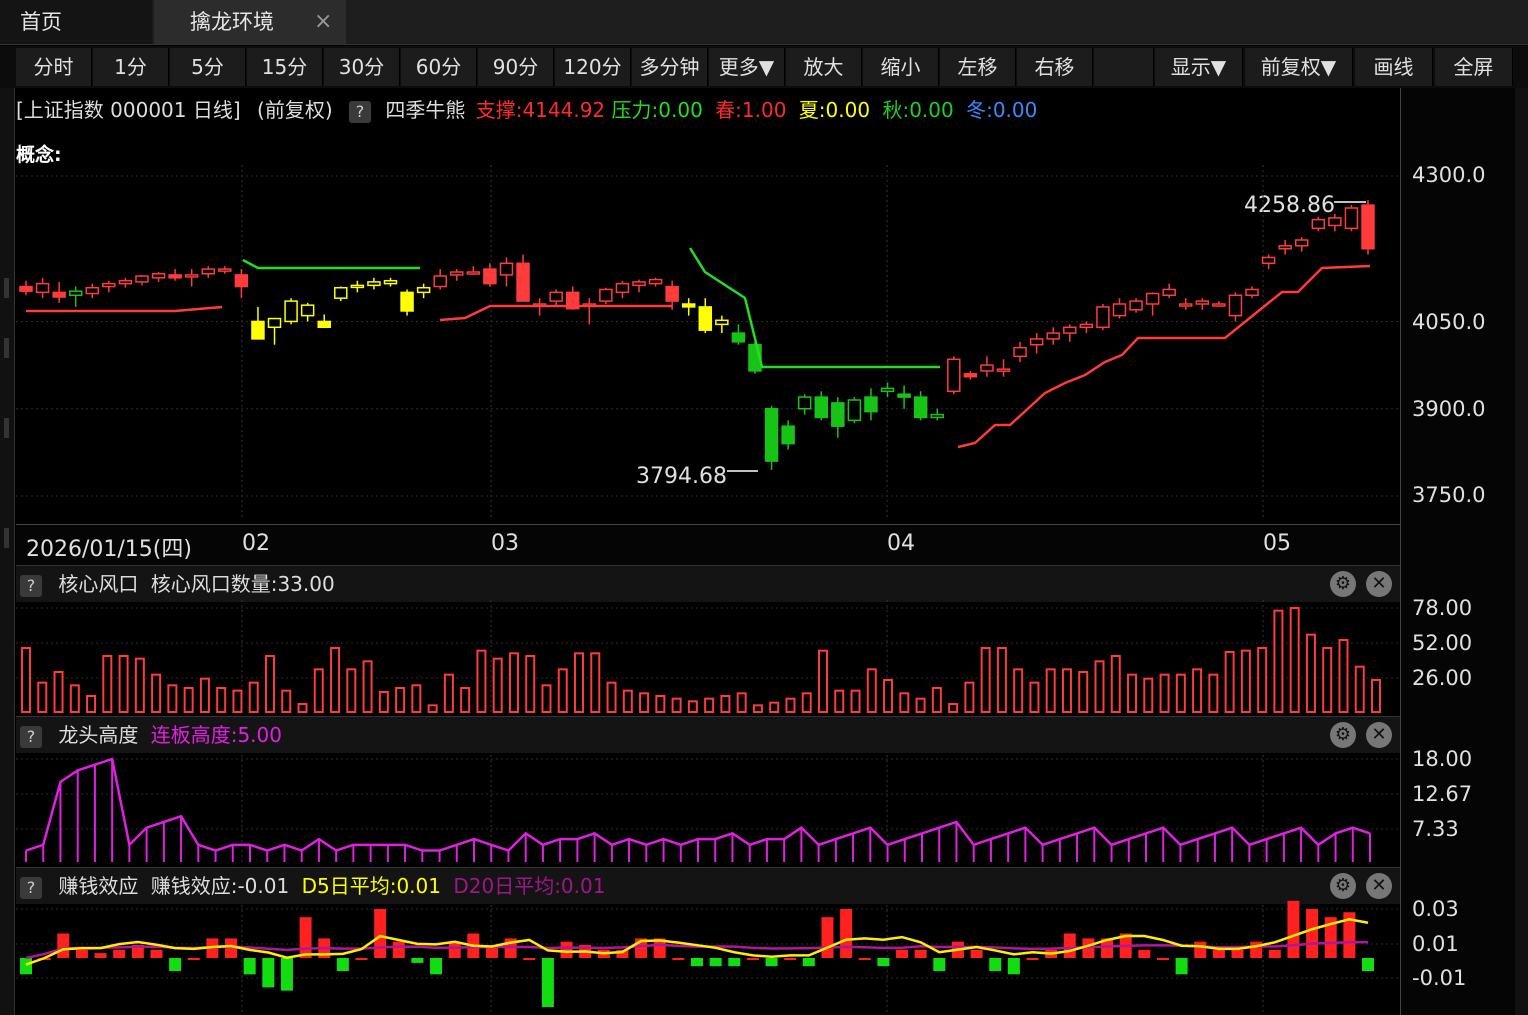  I want to click on dragon-line, so click(698, 804).